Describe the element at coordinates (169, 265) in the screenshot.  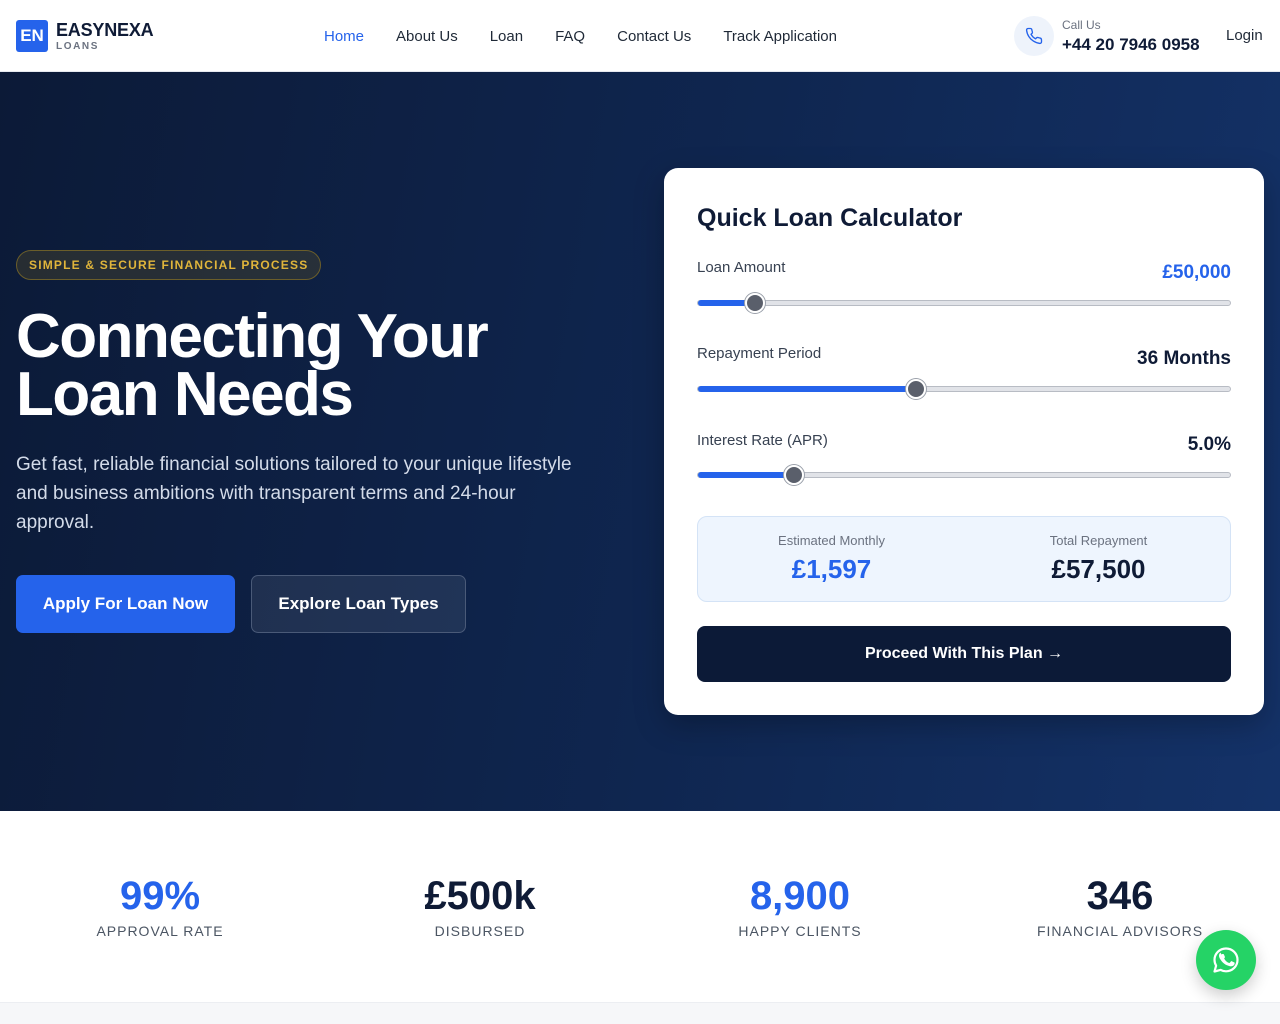
I see `hero-badge: SIMPLE & SECURE FINANCIAL PROCESS` at that location.